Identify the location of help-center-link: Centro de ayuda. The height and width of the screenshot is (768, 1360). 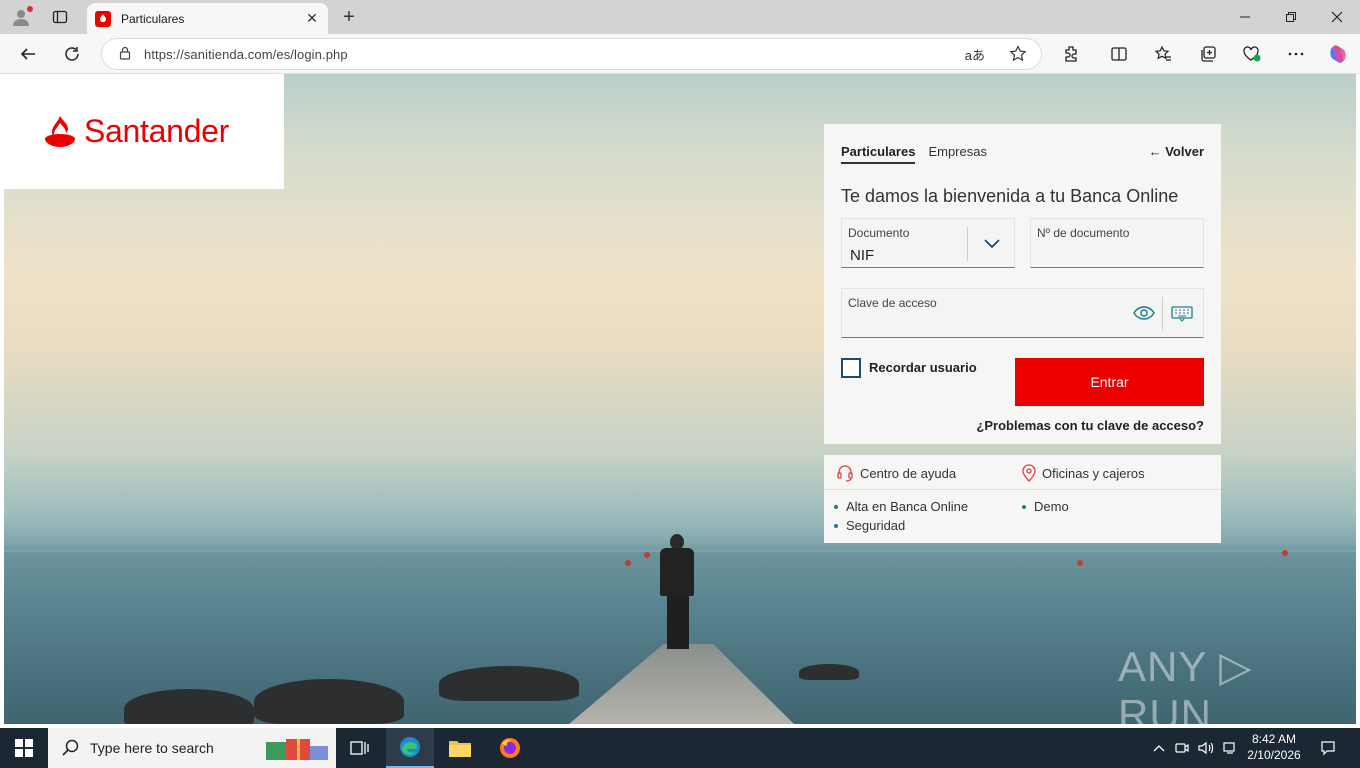
(896, 473).